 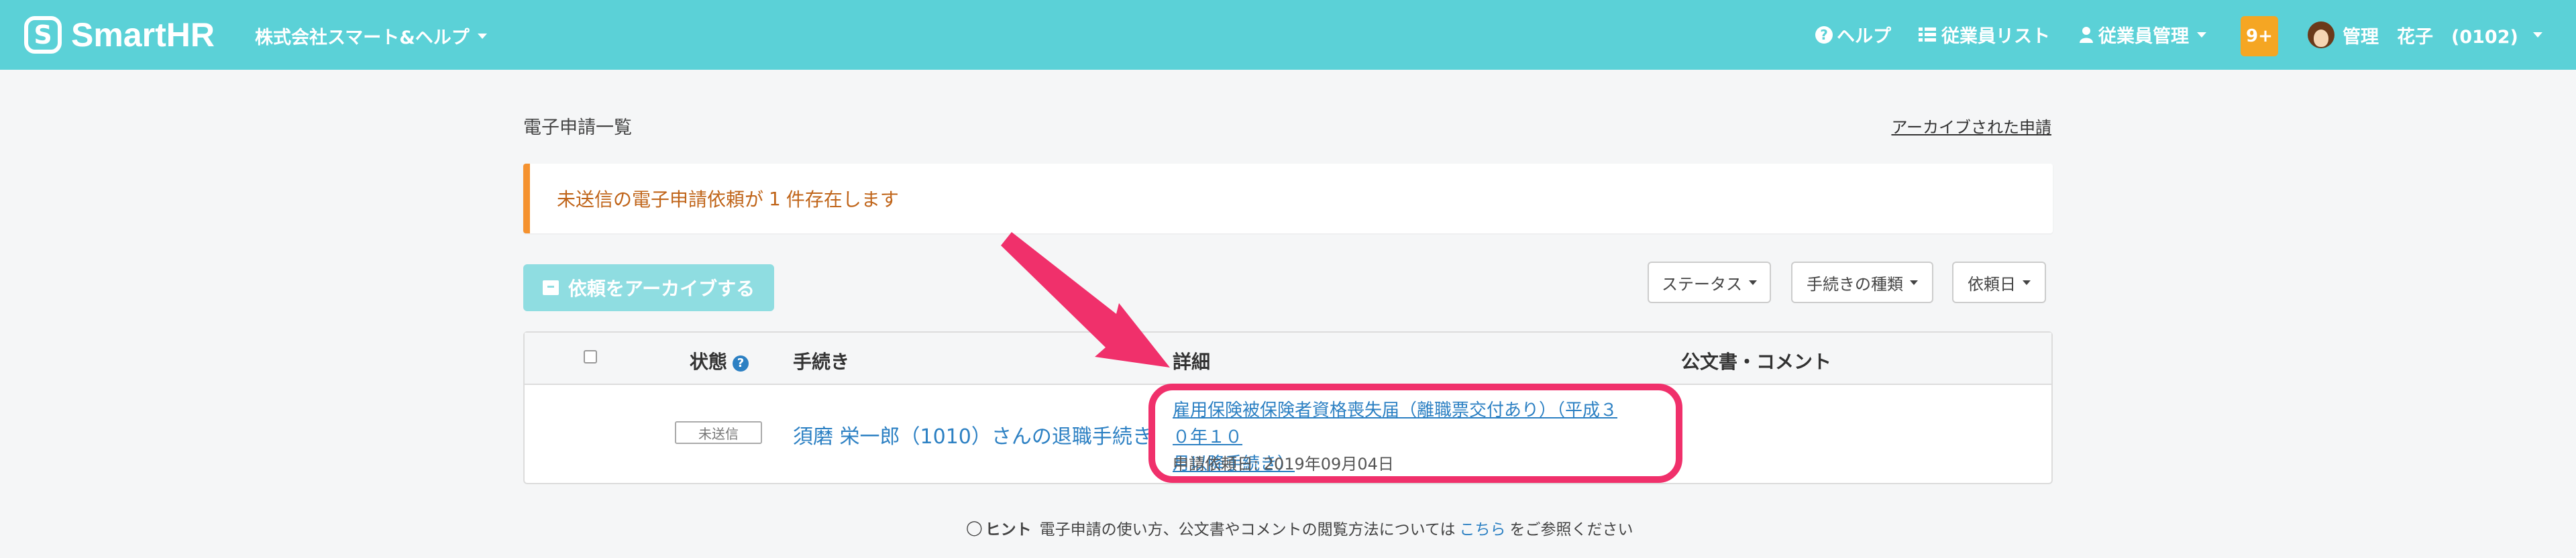 What do you see at coordinates (1288, 198) in the screenshot?
I see `unsent-alert: 未送信の電子申請依頼が 1 件存在します` at bounding box center [1288, 198].